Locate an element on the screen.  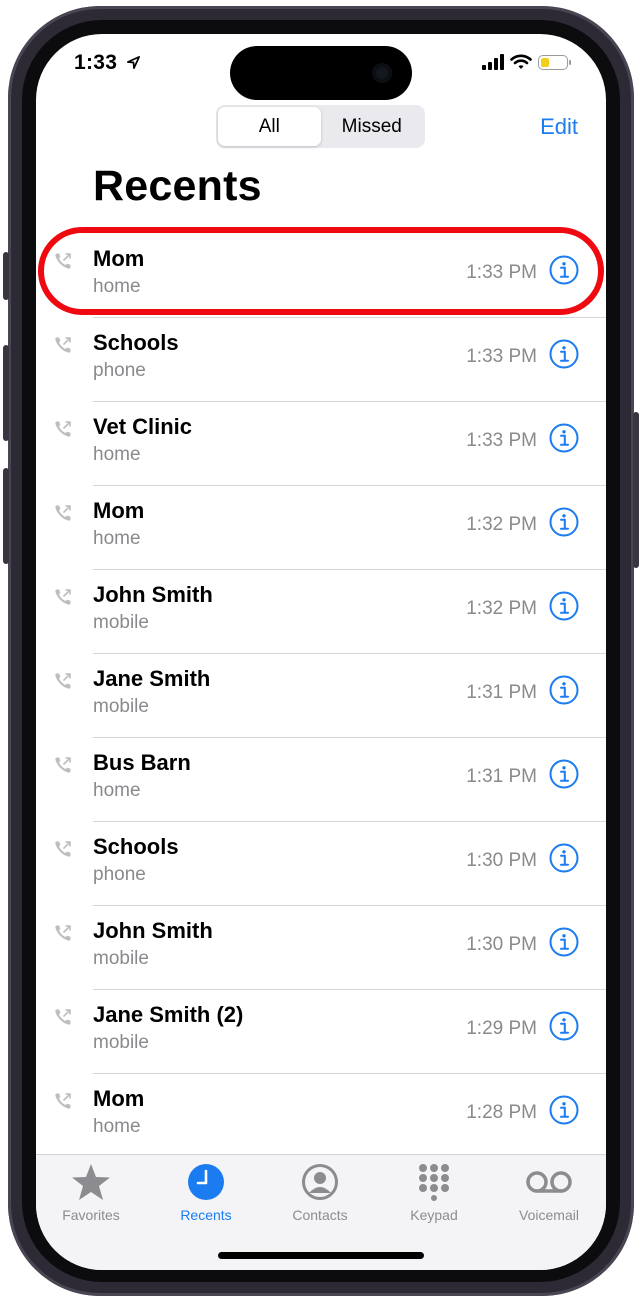
call-row: Jane Smith (2) mobile 1:29 PM is located at coordinates (321, 1032).